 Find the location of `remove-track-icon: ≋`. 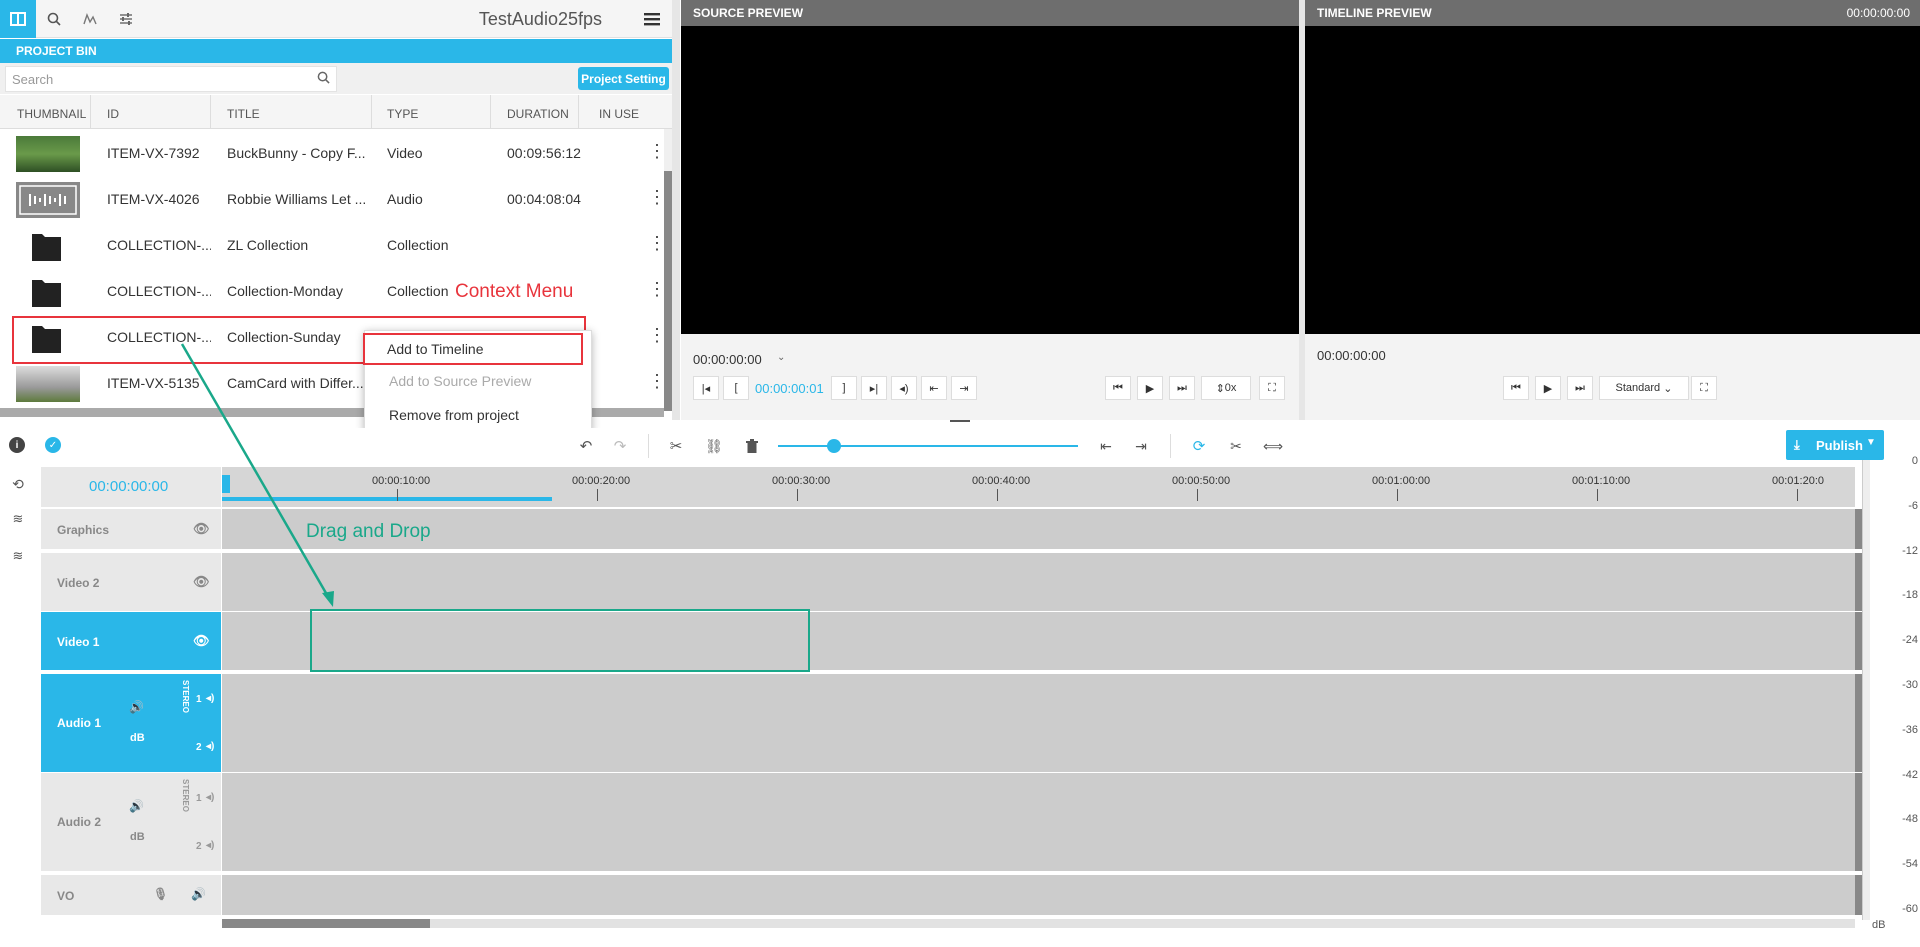

remove-track-icon: ≋ is located at coordinates (18, 556).